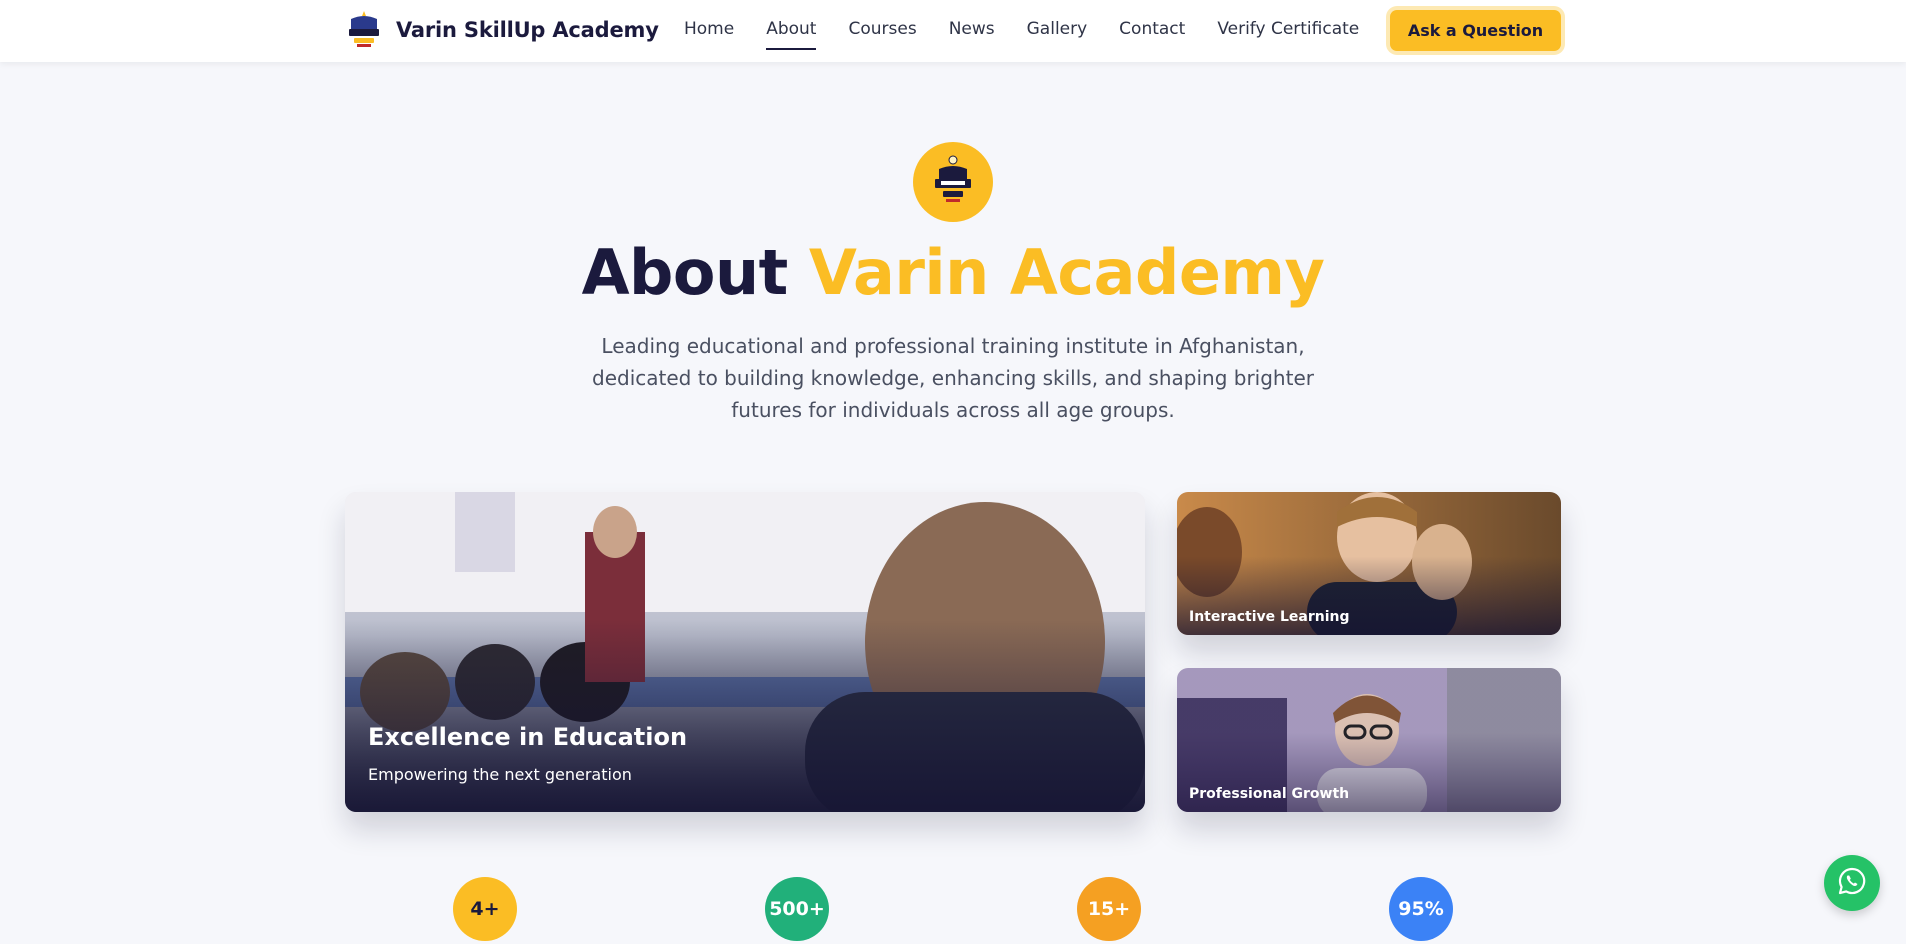  Describe the element at coordinates (972, 31) in the screenshot. I see `nav-link-news: News` at that location.